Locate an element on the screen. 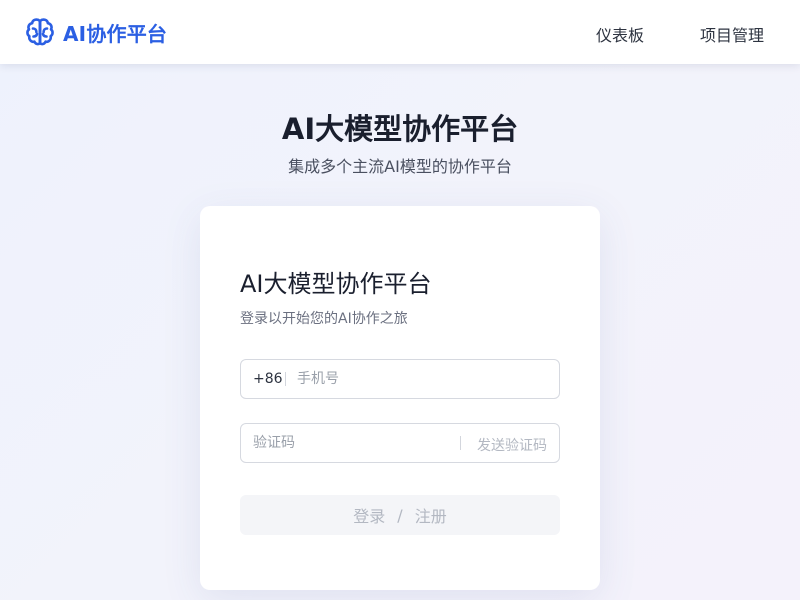 This screenshot has height=600, width=800. phone-input is located at coordinates (422, 379).